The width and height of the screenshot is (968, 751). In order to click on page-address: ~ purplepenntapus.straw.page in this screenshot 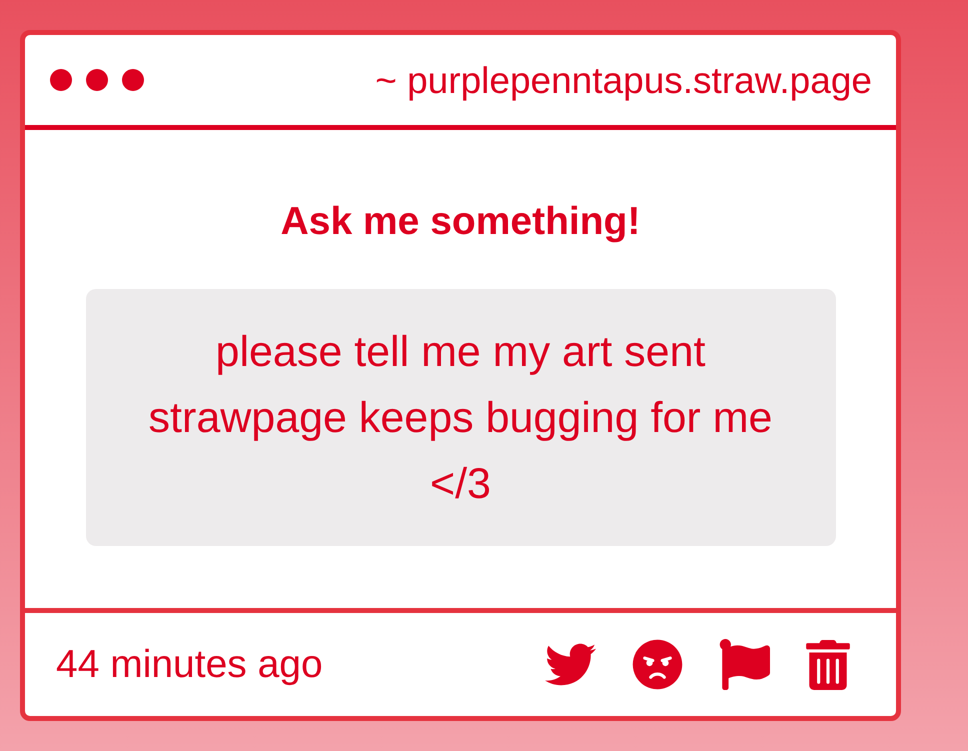, I will do `click(623, 80)`.